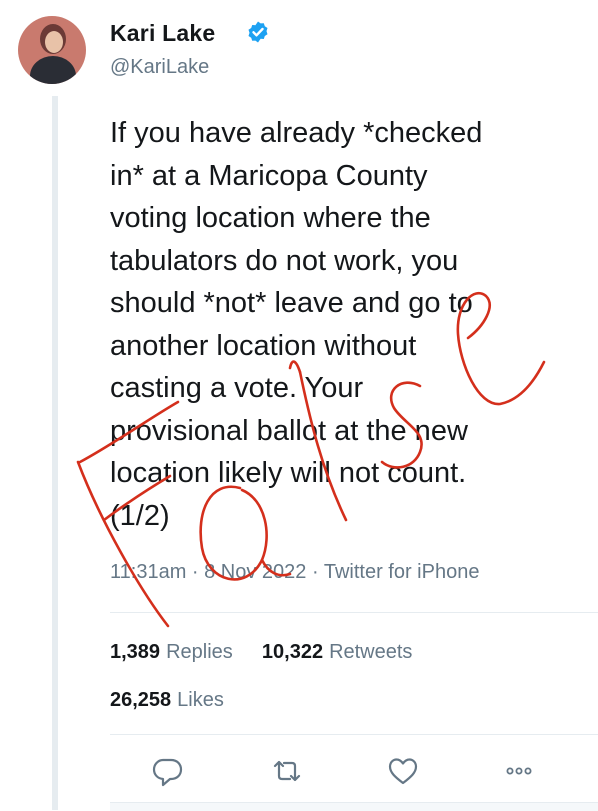 This screenshot has height=811, width=598. I want to click on verified-badge-icon, so click(258, 32).